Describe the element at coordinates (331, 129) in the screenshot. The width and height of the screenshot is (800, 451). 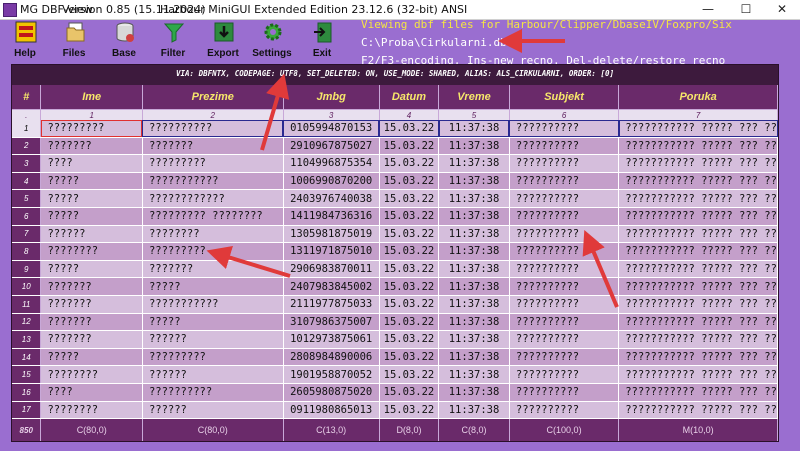
I see `table-cell: 0105994870153` at that location.